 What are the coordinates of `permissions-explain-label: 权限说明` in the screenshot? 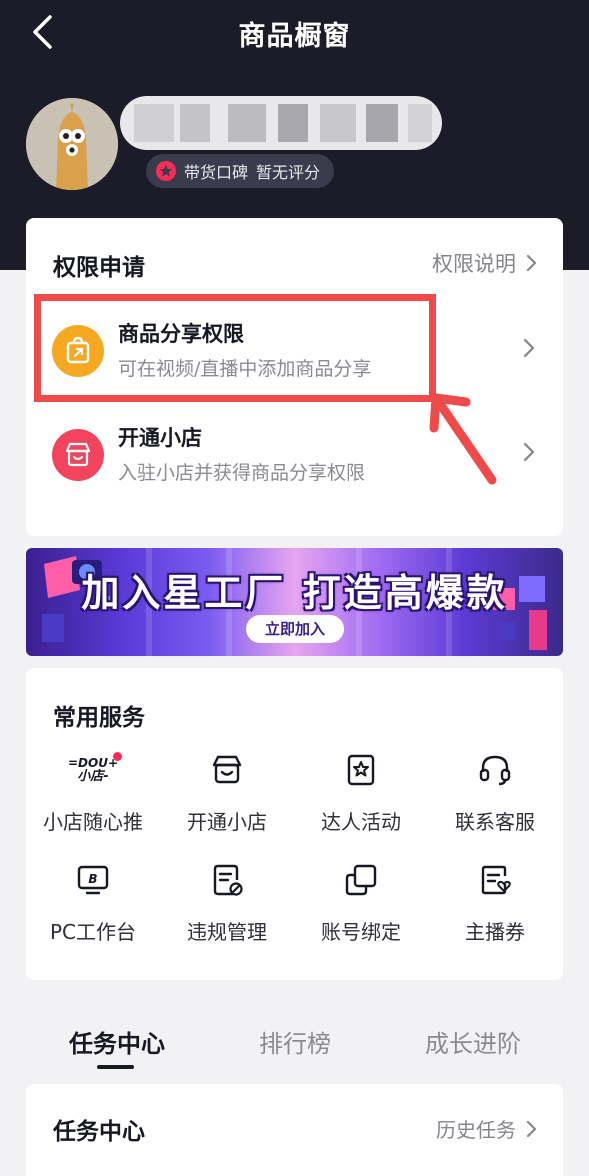 It's located at (474, 264).